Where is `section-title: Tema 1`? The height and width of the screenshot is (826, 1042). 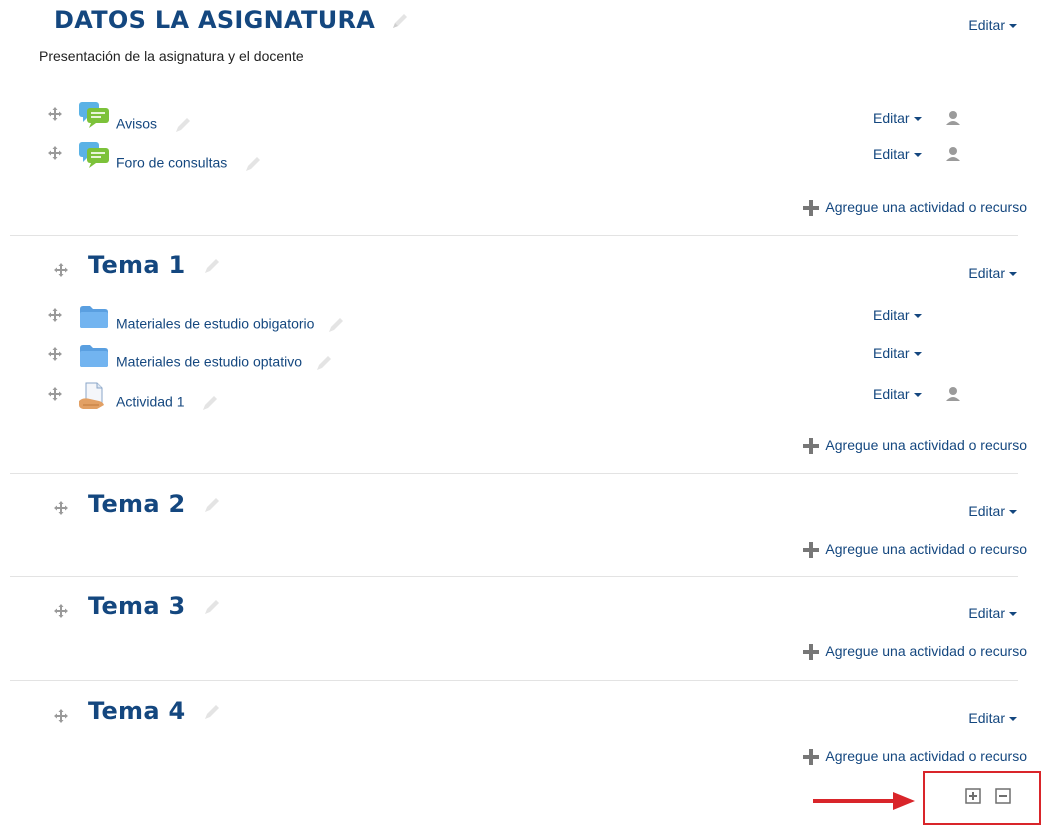
section-title: Tema 1 is located at coordinates (155, 265).